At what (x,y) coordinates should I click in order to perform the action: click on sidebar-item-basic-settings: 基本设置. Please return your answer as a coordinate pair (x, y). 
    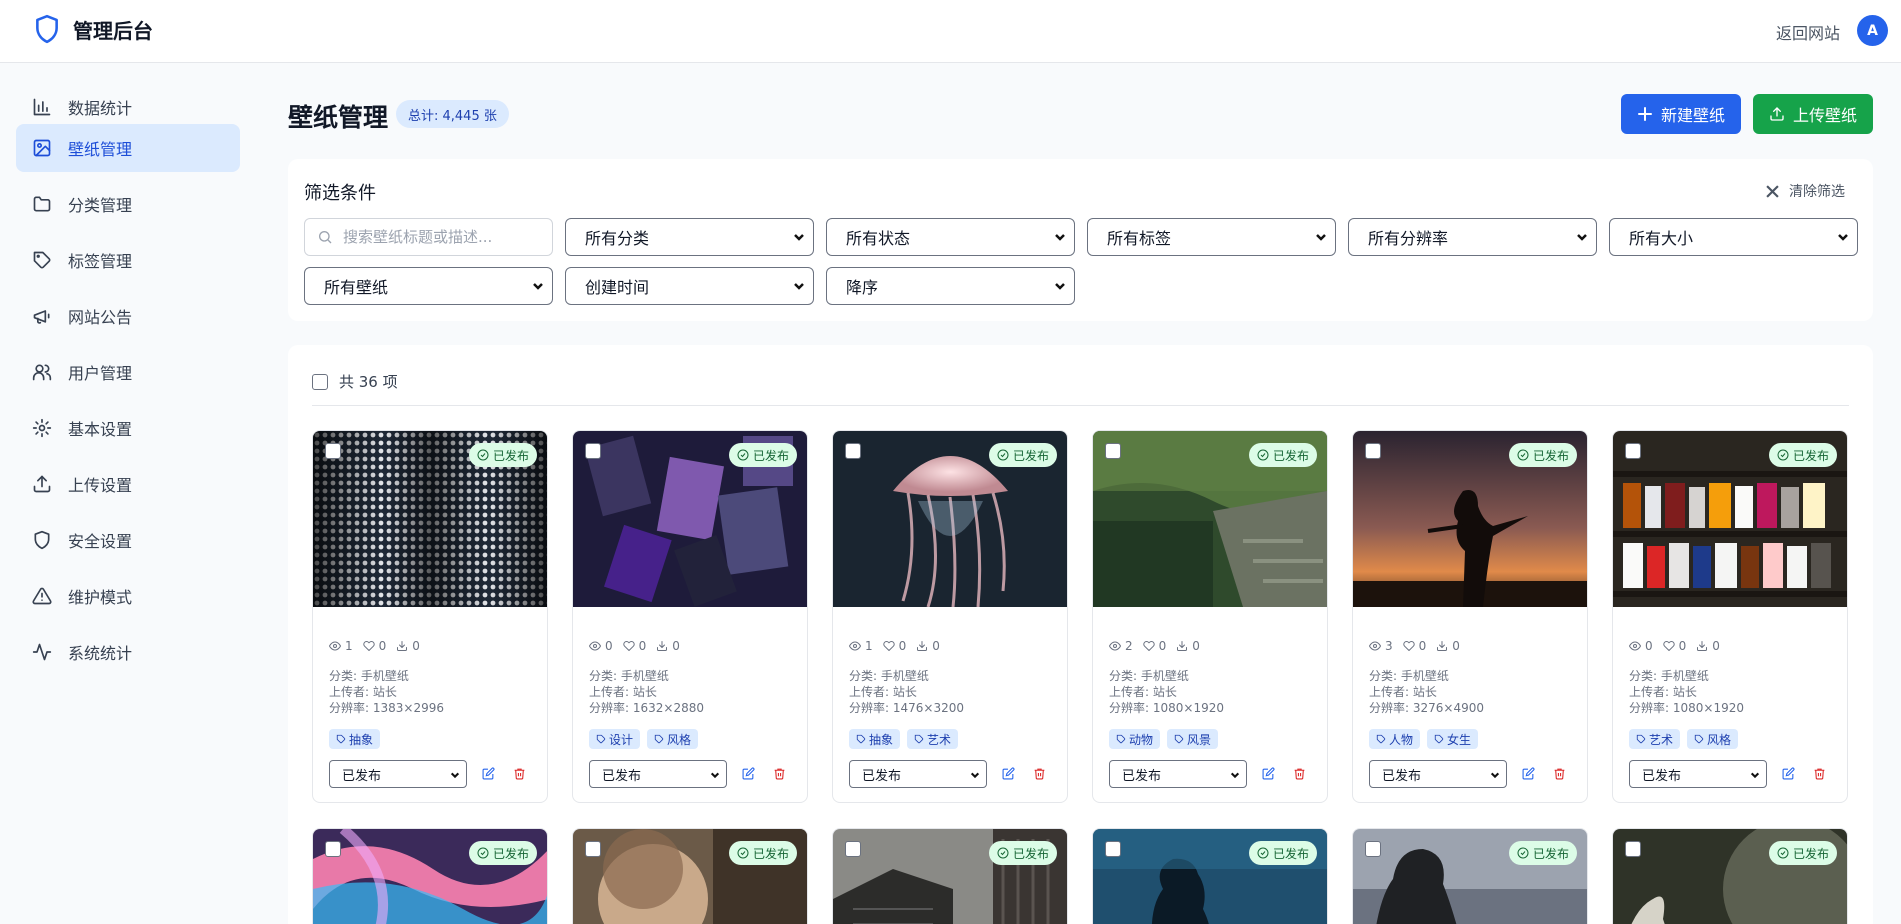
    Looking at the image, I should click on (128, 428).